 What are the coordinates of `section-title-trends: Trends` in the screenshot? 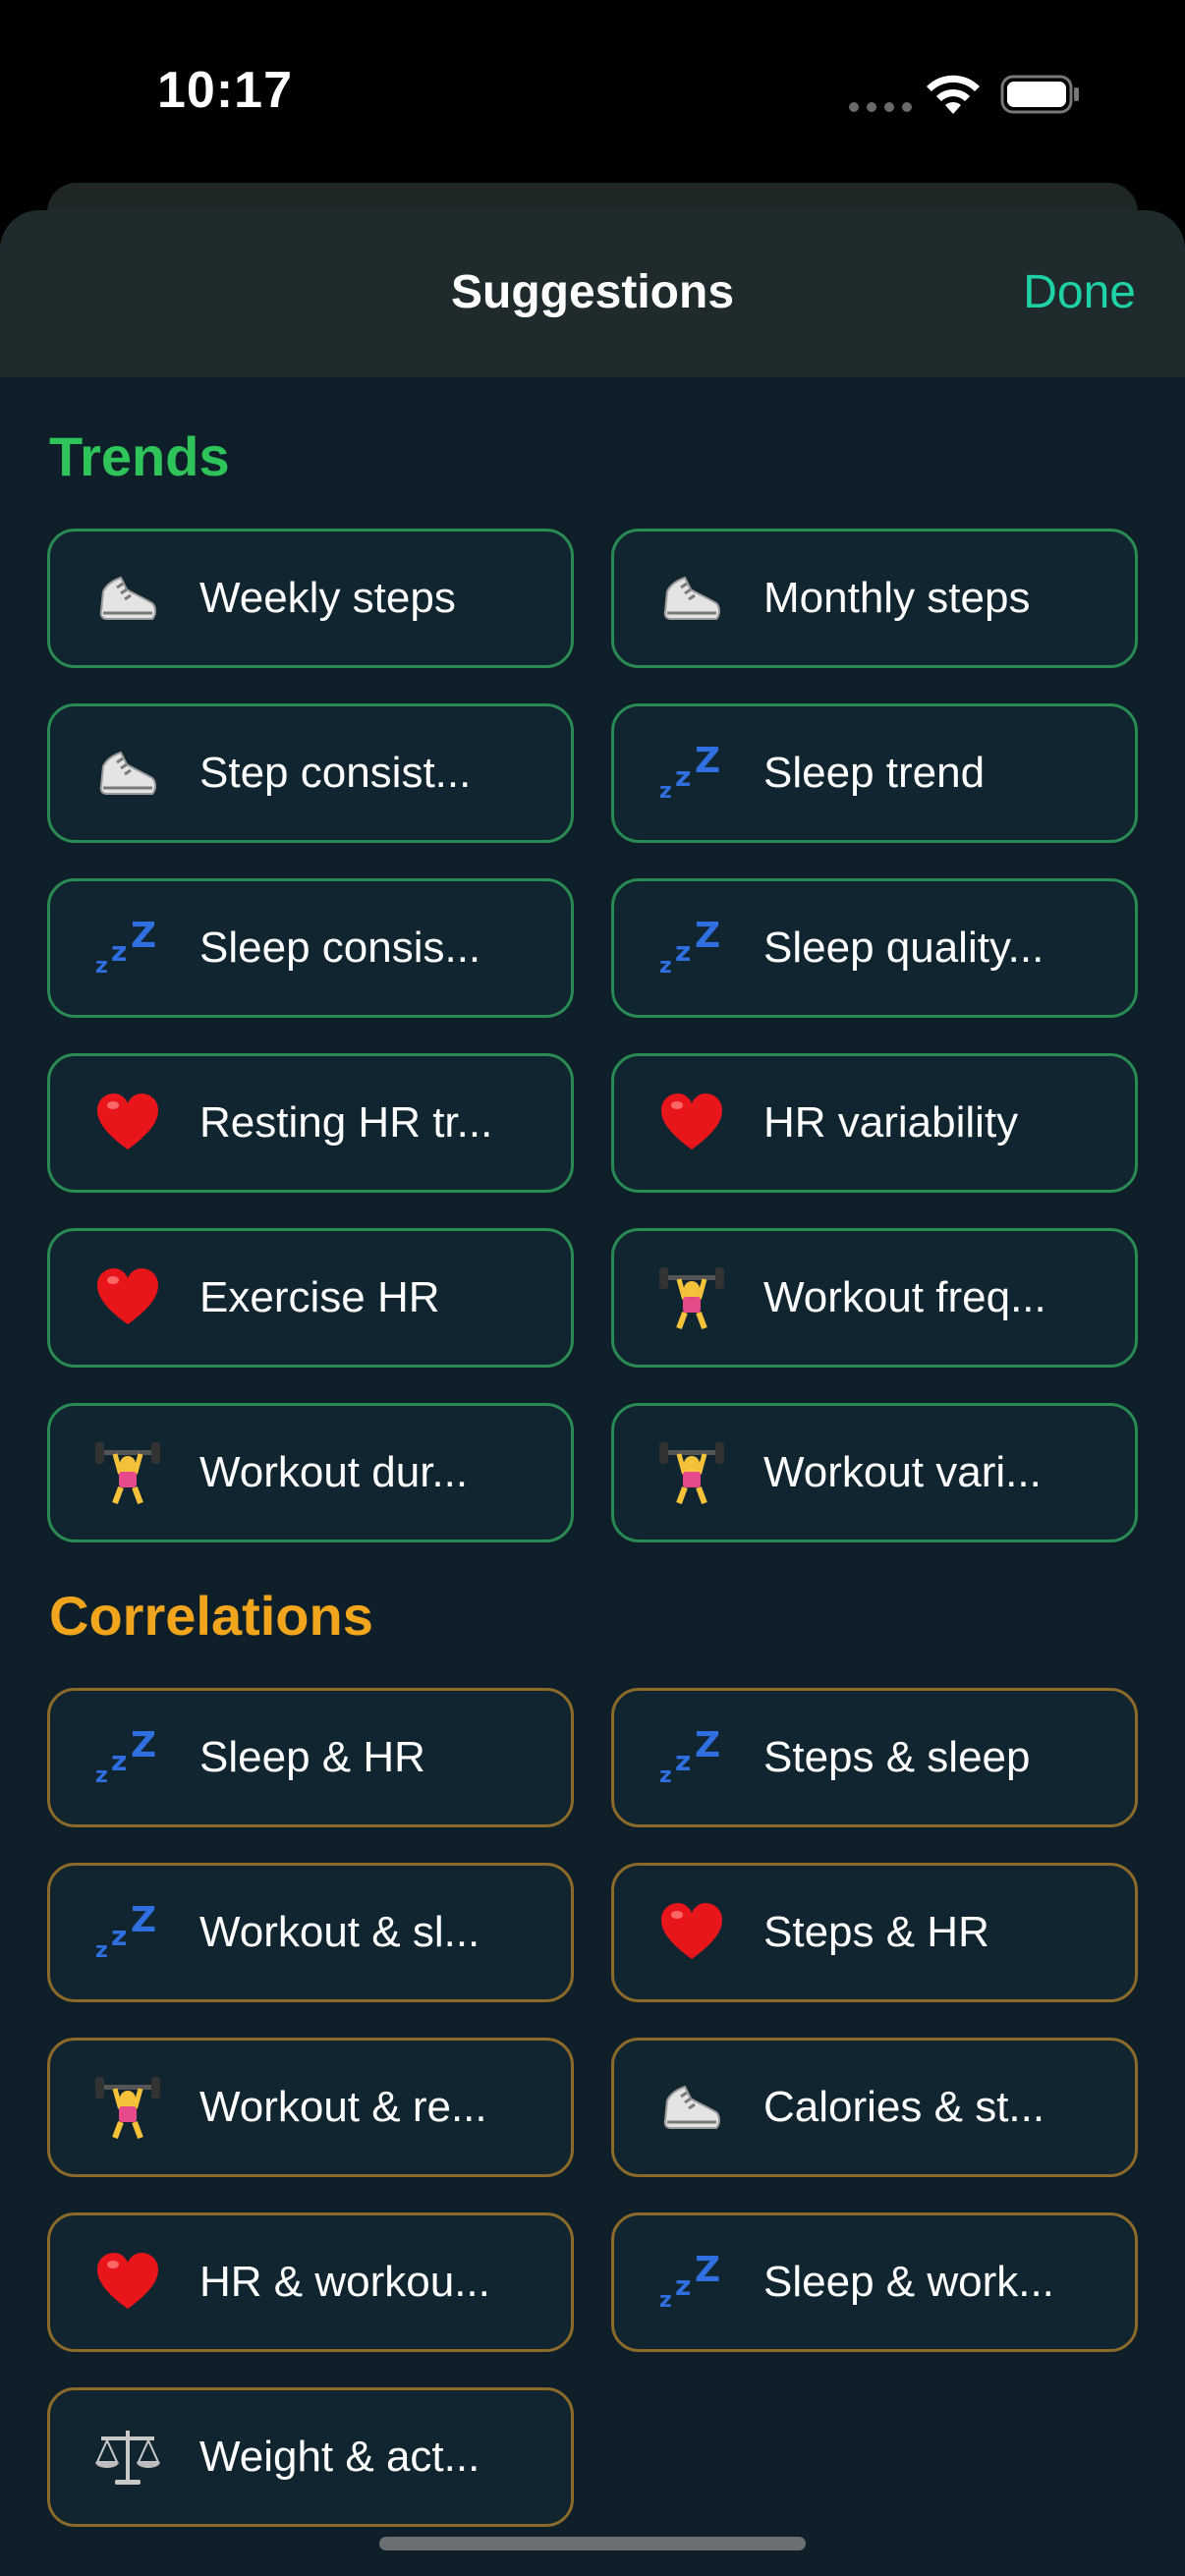 It's located at (139, 456).